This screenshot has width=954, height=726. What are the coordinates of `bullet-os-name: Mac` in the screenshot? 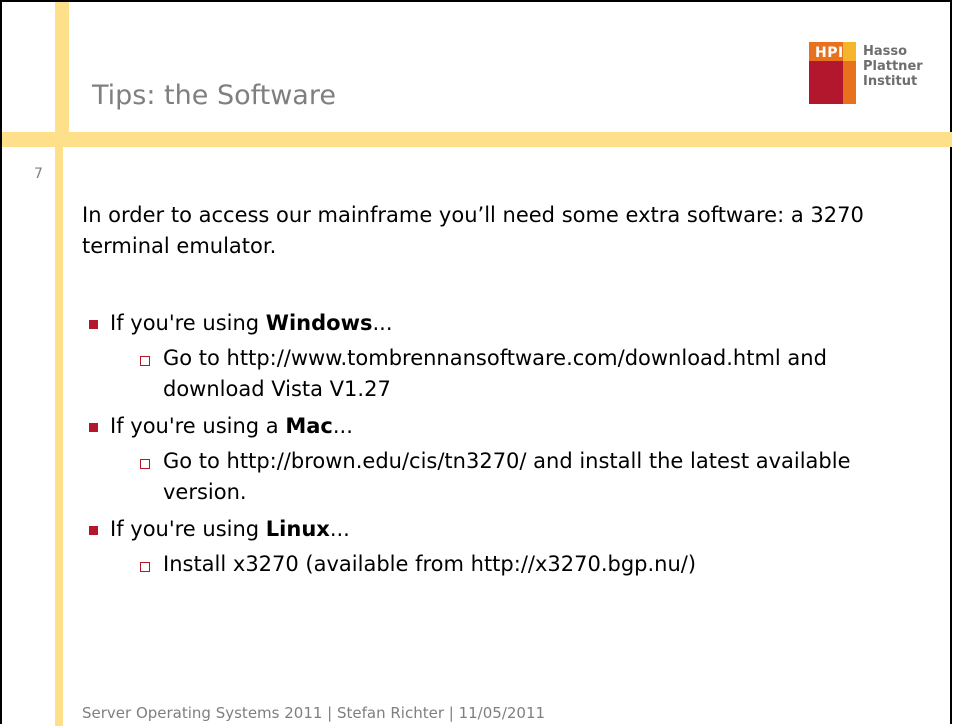 It's located at (309, 426).